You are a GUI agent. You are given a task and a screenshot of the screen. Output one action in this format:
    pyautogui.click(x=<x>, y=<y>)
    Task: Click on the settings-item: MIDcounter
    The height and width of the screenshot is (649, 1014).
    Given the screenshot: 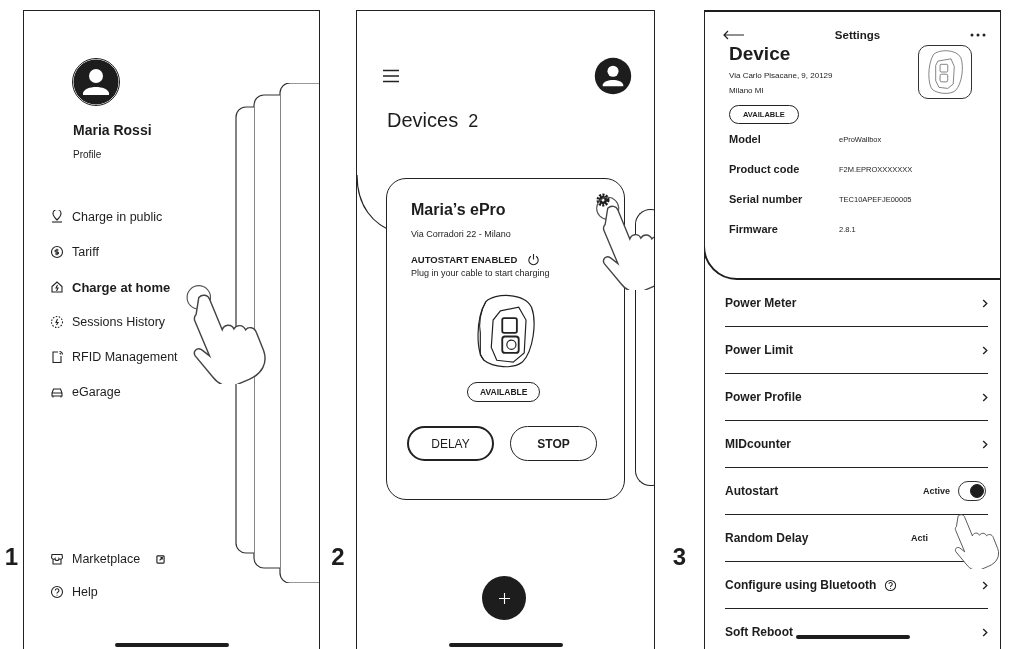 What is the action you would take?
    pyautogui.click(x=758, y=444)
    